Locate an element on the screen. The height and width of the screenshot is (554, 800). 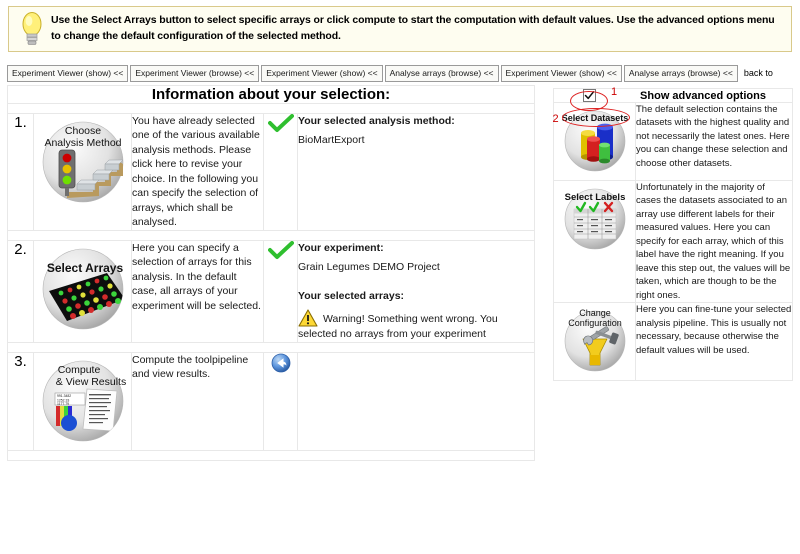
advanced-options-header-row: 1 Show advanced options is located at coordinates (673, 98).